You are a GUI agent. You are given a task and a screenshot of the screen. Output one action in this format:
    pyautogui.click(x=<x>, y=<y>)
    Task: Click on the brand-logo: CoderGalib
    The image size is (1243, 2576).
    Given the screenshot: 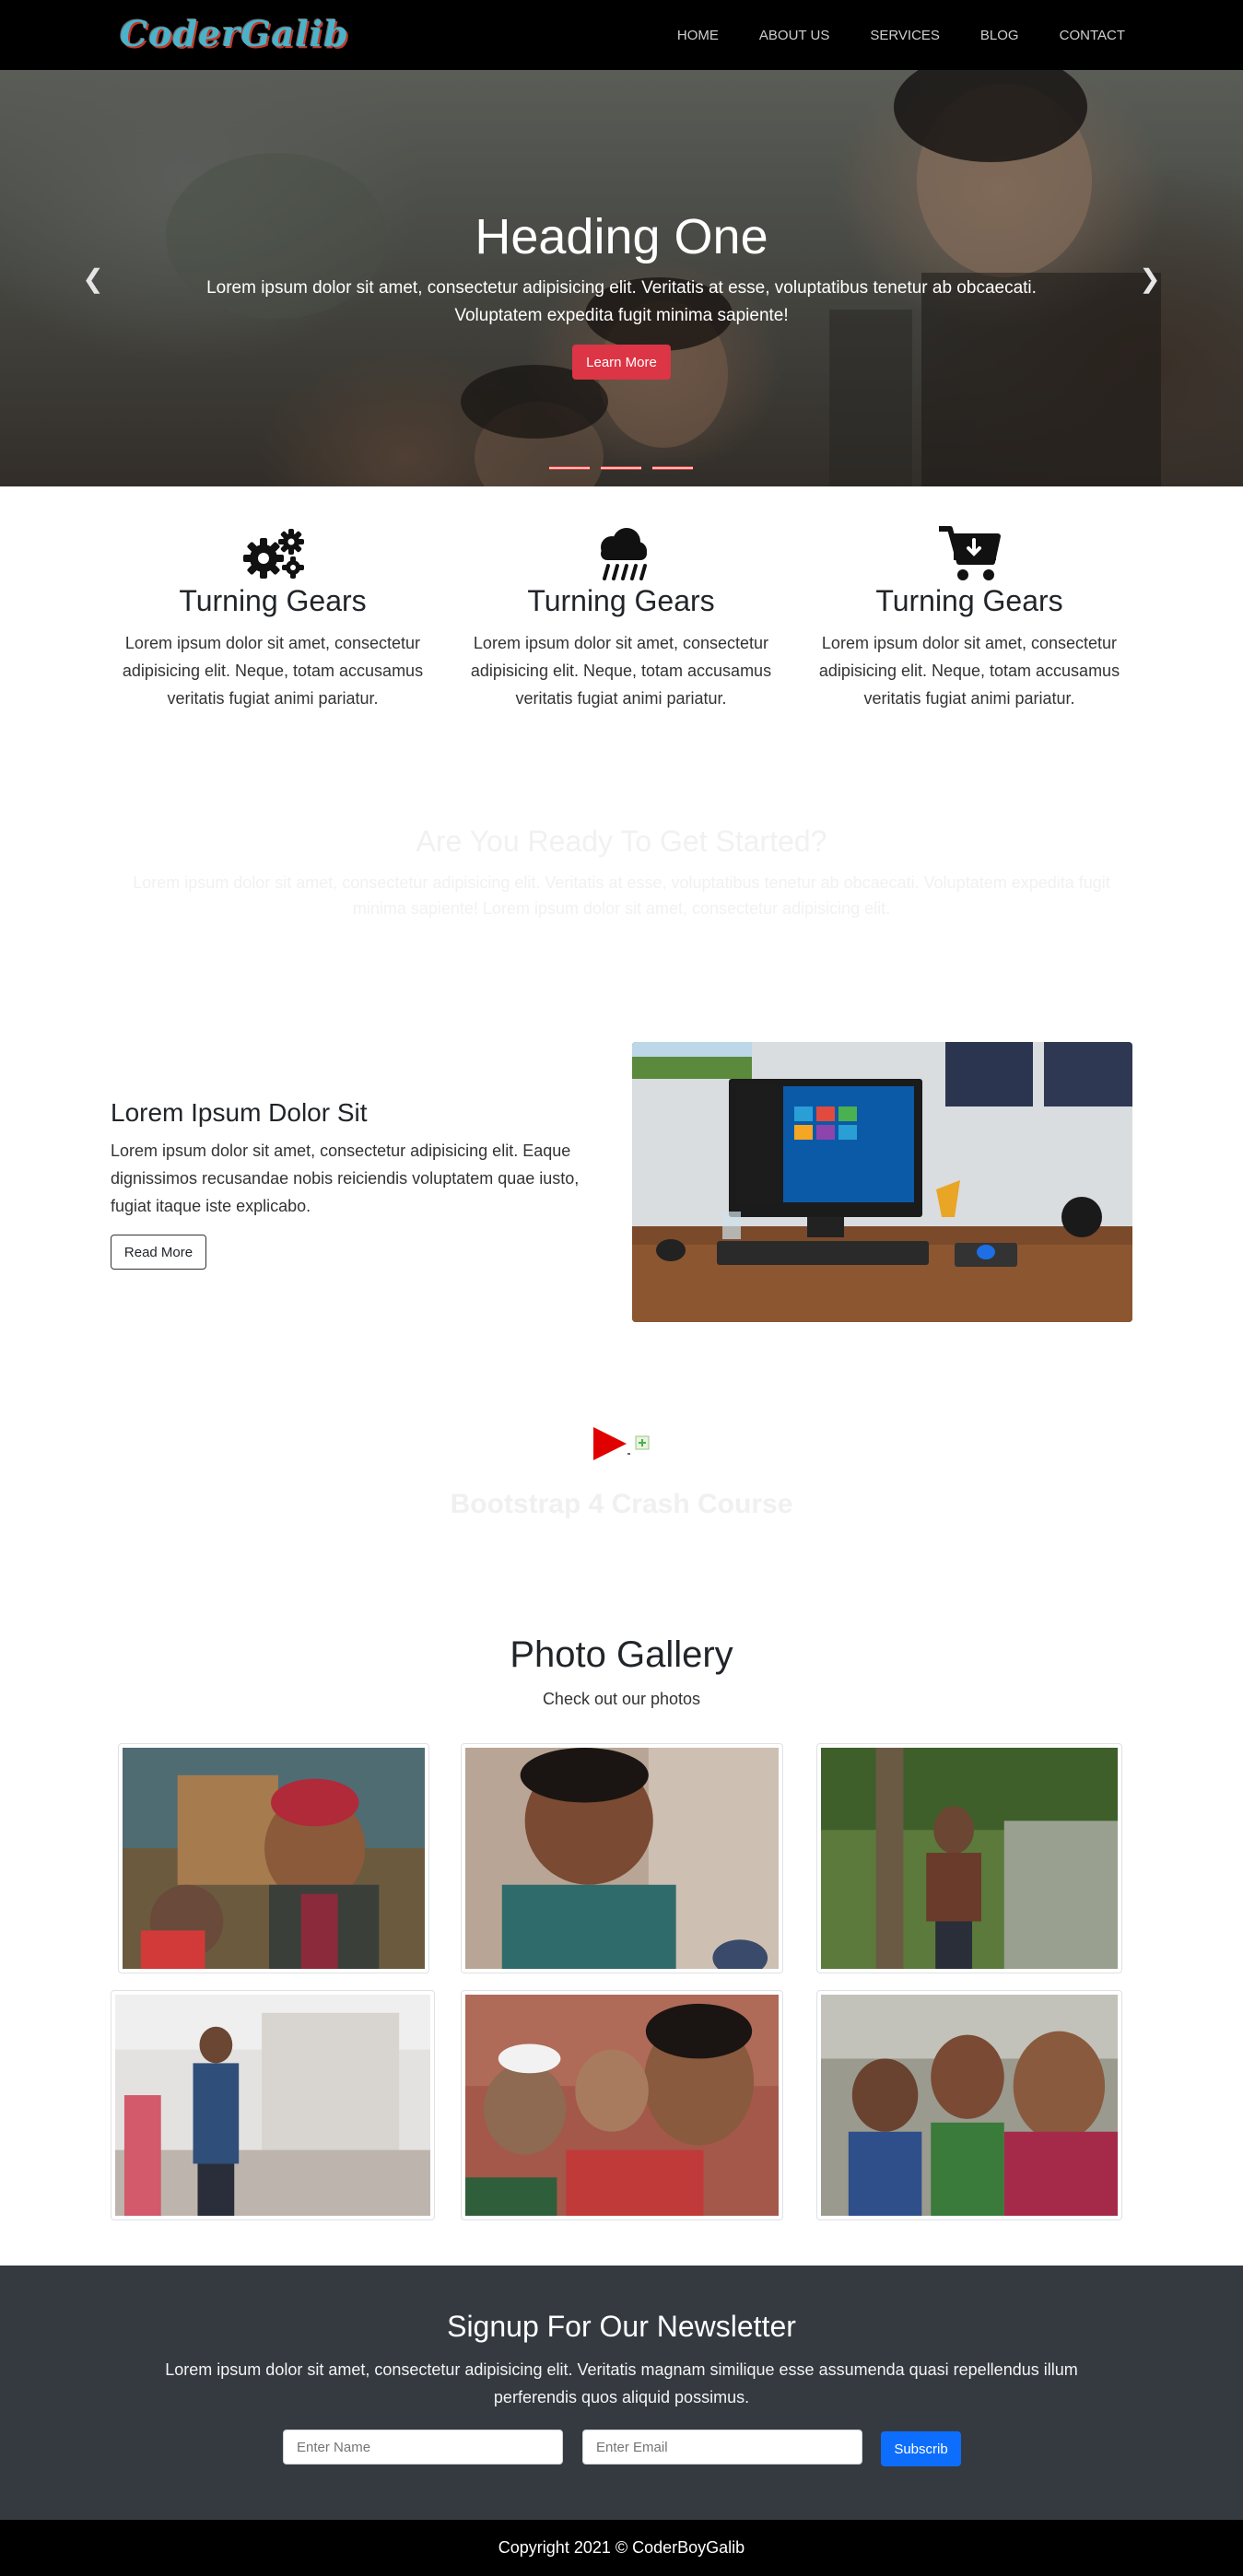 What is the action you would take?
    pyautogui.click(x=234, y=33)
    